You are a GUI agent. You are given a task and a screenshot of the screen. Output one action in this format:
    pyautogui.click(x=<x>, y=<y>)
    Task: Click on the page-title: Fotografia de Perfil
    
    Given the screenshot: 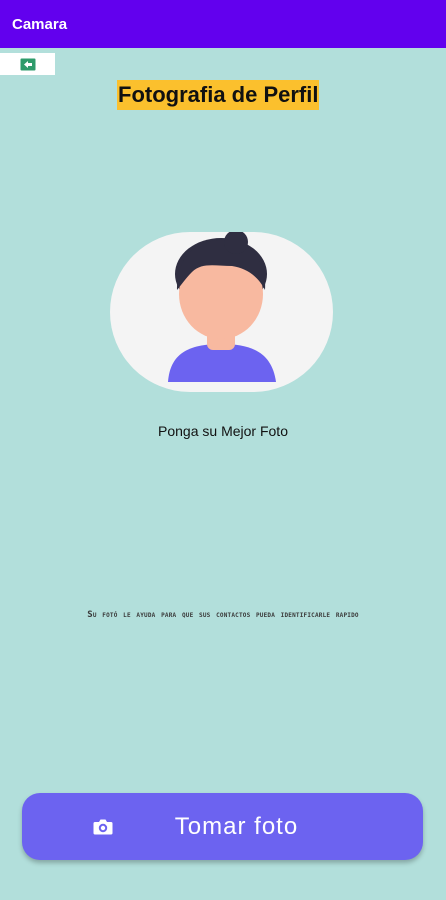 What is the action you would take?
    pyautogui.click(x=218, y=95)
    